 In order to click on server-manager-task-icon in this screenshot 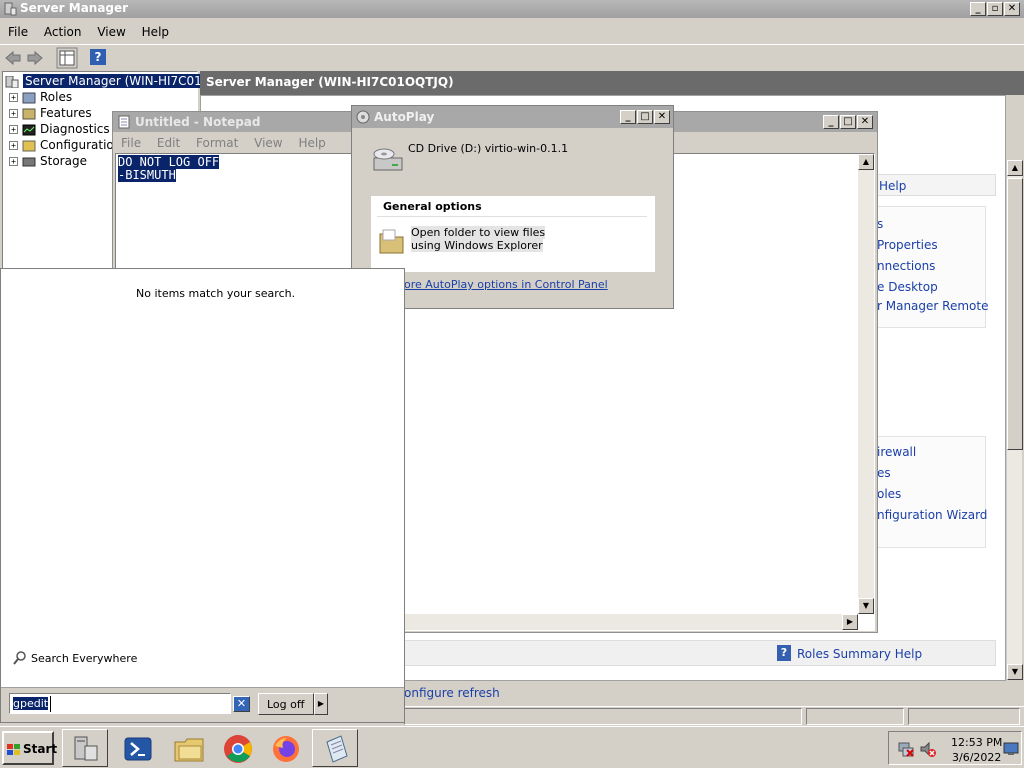, I will do `click(86, 749)`.